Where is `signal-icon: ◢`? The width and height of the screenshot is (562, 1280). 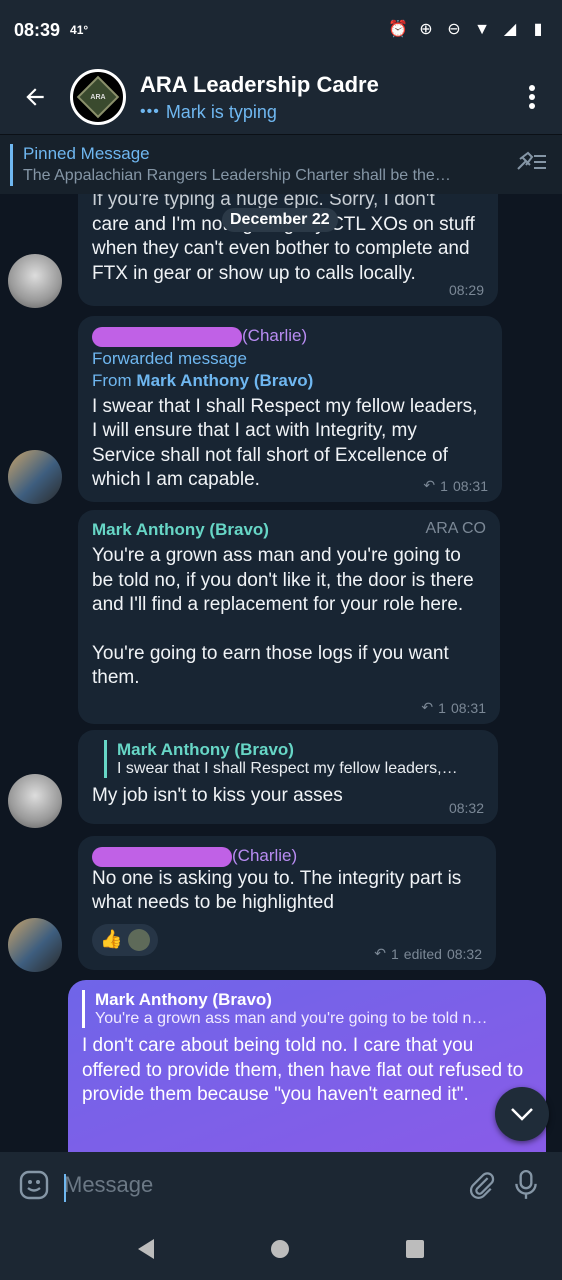
signal-icon: ◢ is located at coordinates (510, 29).